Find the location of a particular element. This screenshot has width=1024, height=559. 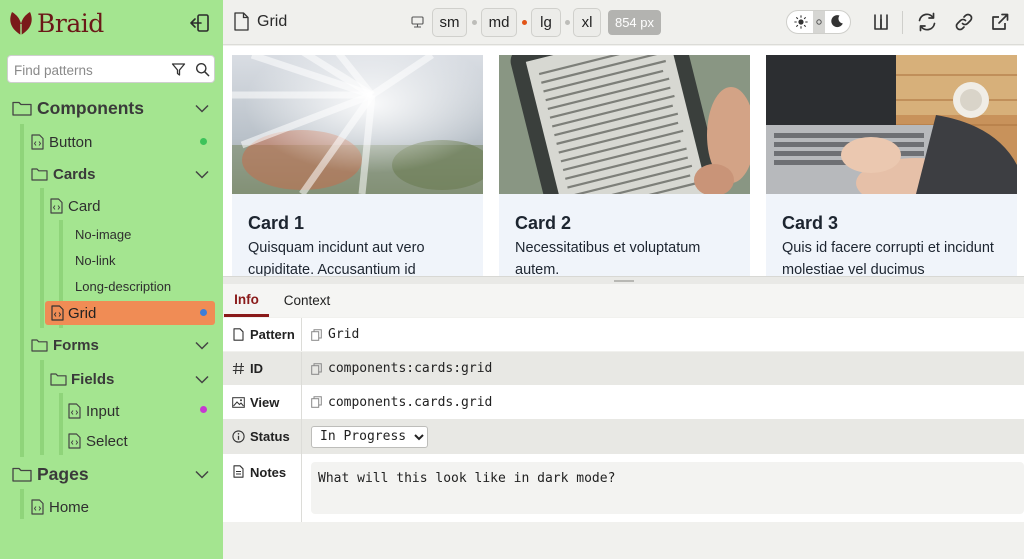

file-icon is located at coordinates (238, 334).